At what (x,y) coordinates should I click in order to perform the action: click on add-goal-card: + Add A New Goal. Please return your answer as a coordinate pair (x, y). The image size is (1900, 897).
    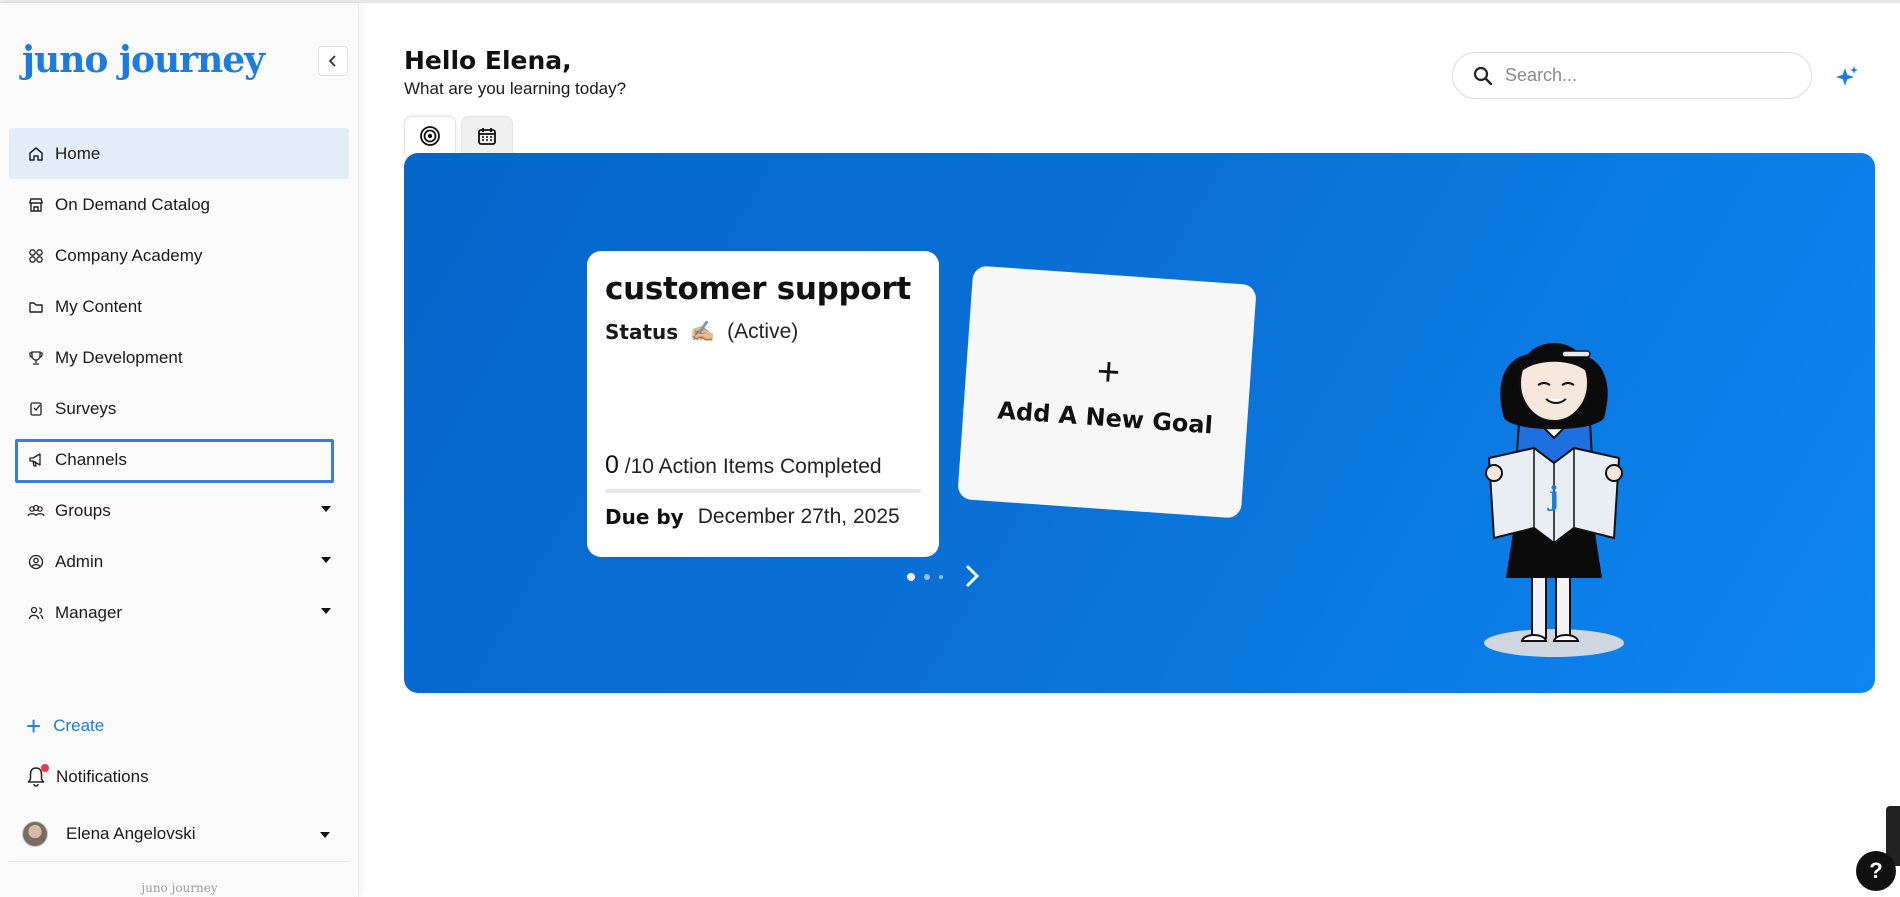
    Looking at the image, I should click on (1107, 392).